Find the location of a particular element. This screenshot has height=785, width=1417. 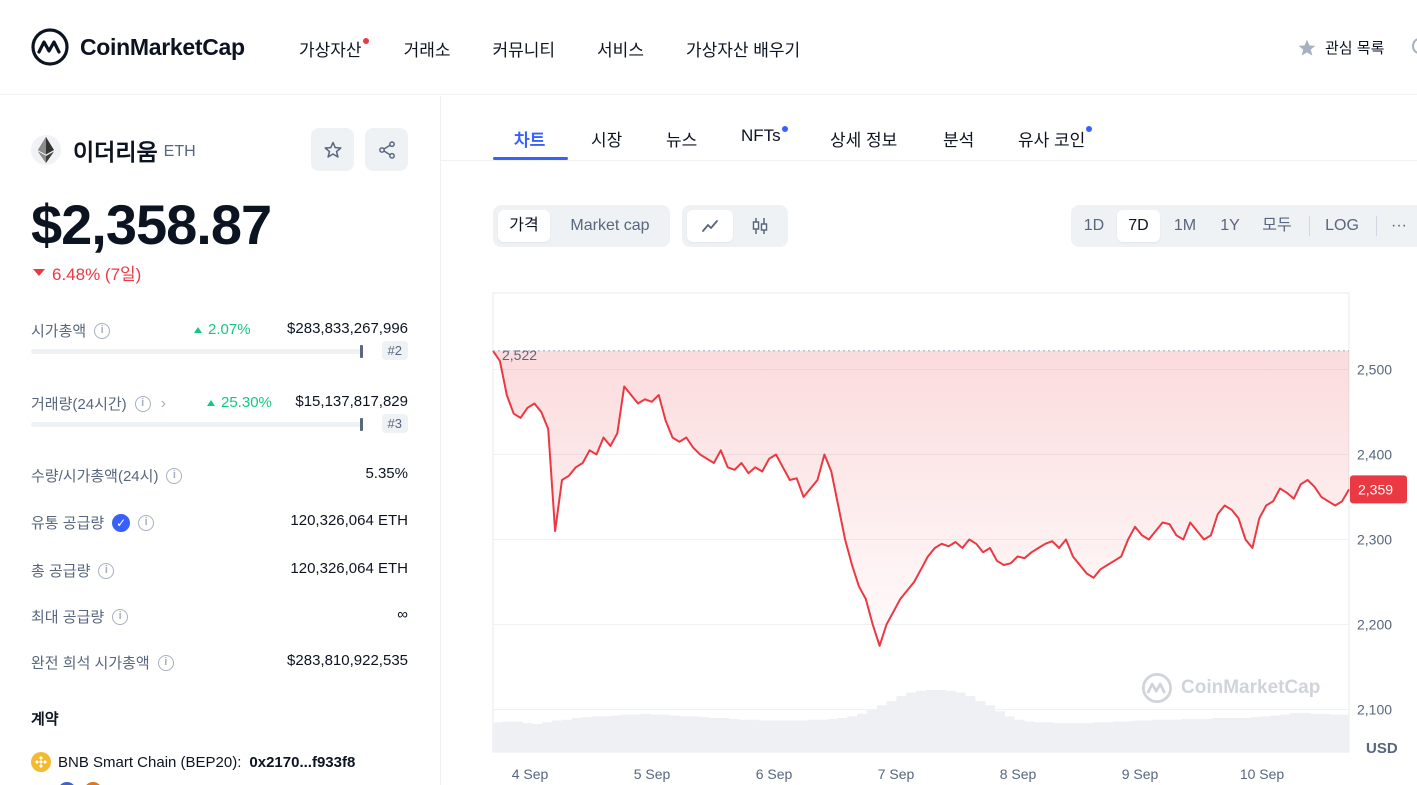

coinmarketcap-watermark: CoinMarketCap is located at coordinates (1230, 688).